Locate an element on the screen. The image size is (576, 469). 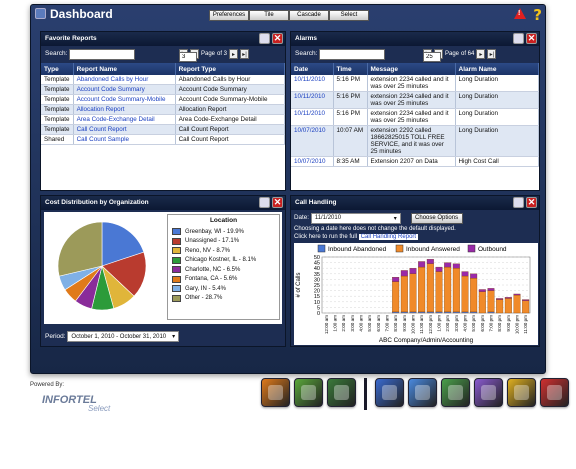
table-row: Shared Call Count Sample Call Count Report is located at coordinates (163, 139).